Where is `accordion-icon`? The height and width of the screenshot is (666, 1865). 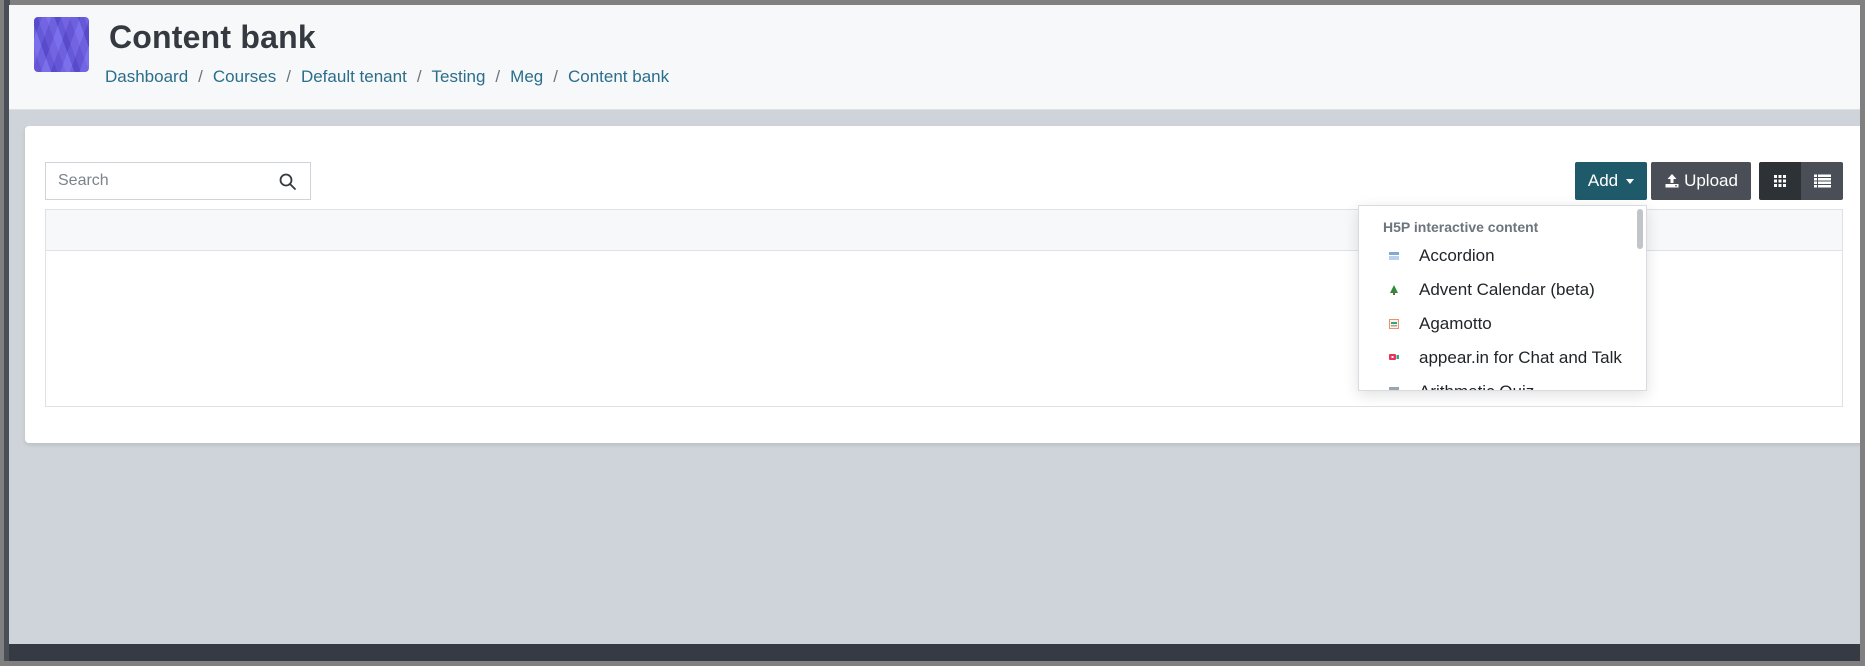
accordion-icon is located at coordinates (1394, 256).